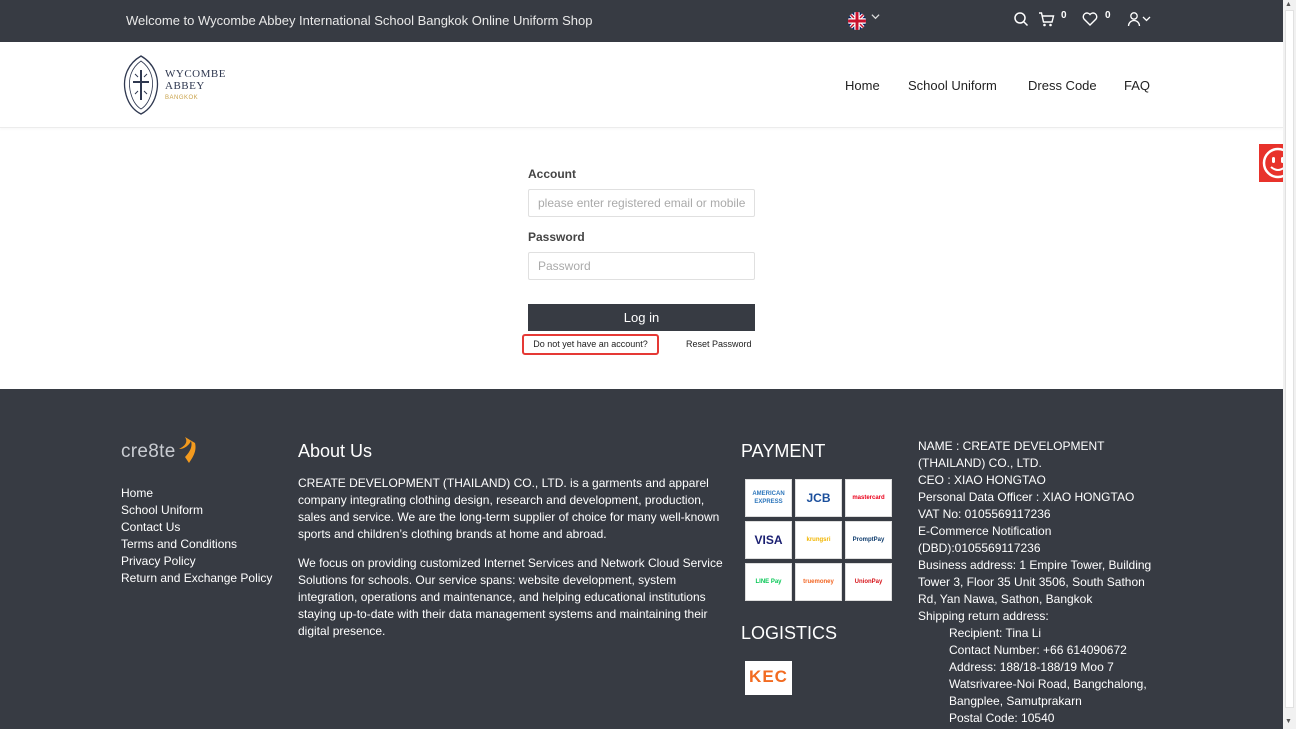 The image size is (1296, 729). I want to click on payment-method-name: mastercard, so click(868, 498).